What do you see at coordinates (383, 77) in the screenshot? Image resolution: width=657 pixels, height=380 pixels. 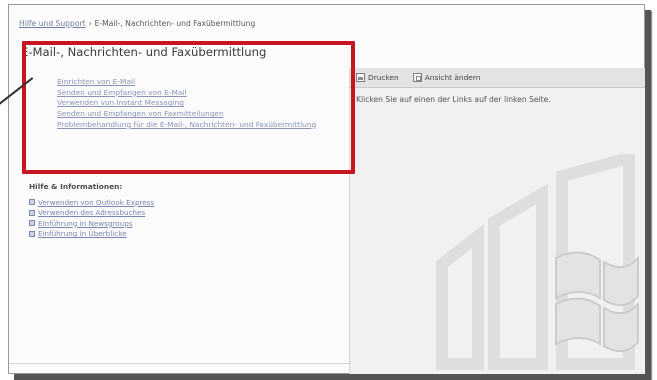 I see `print-label: Drucken` at bounding box center [383, 77].